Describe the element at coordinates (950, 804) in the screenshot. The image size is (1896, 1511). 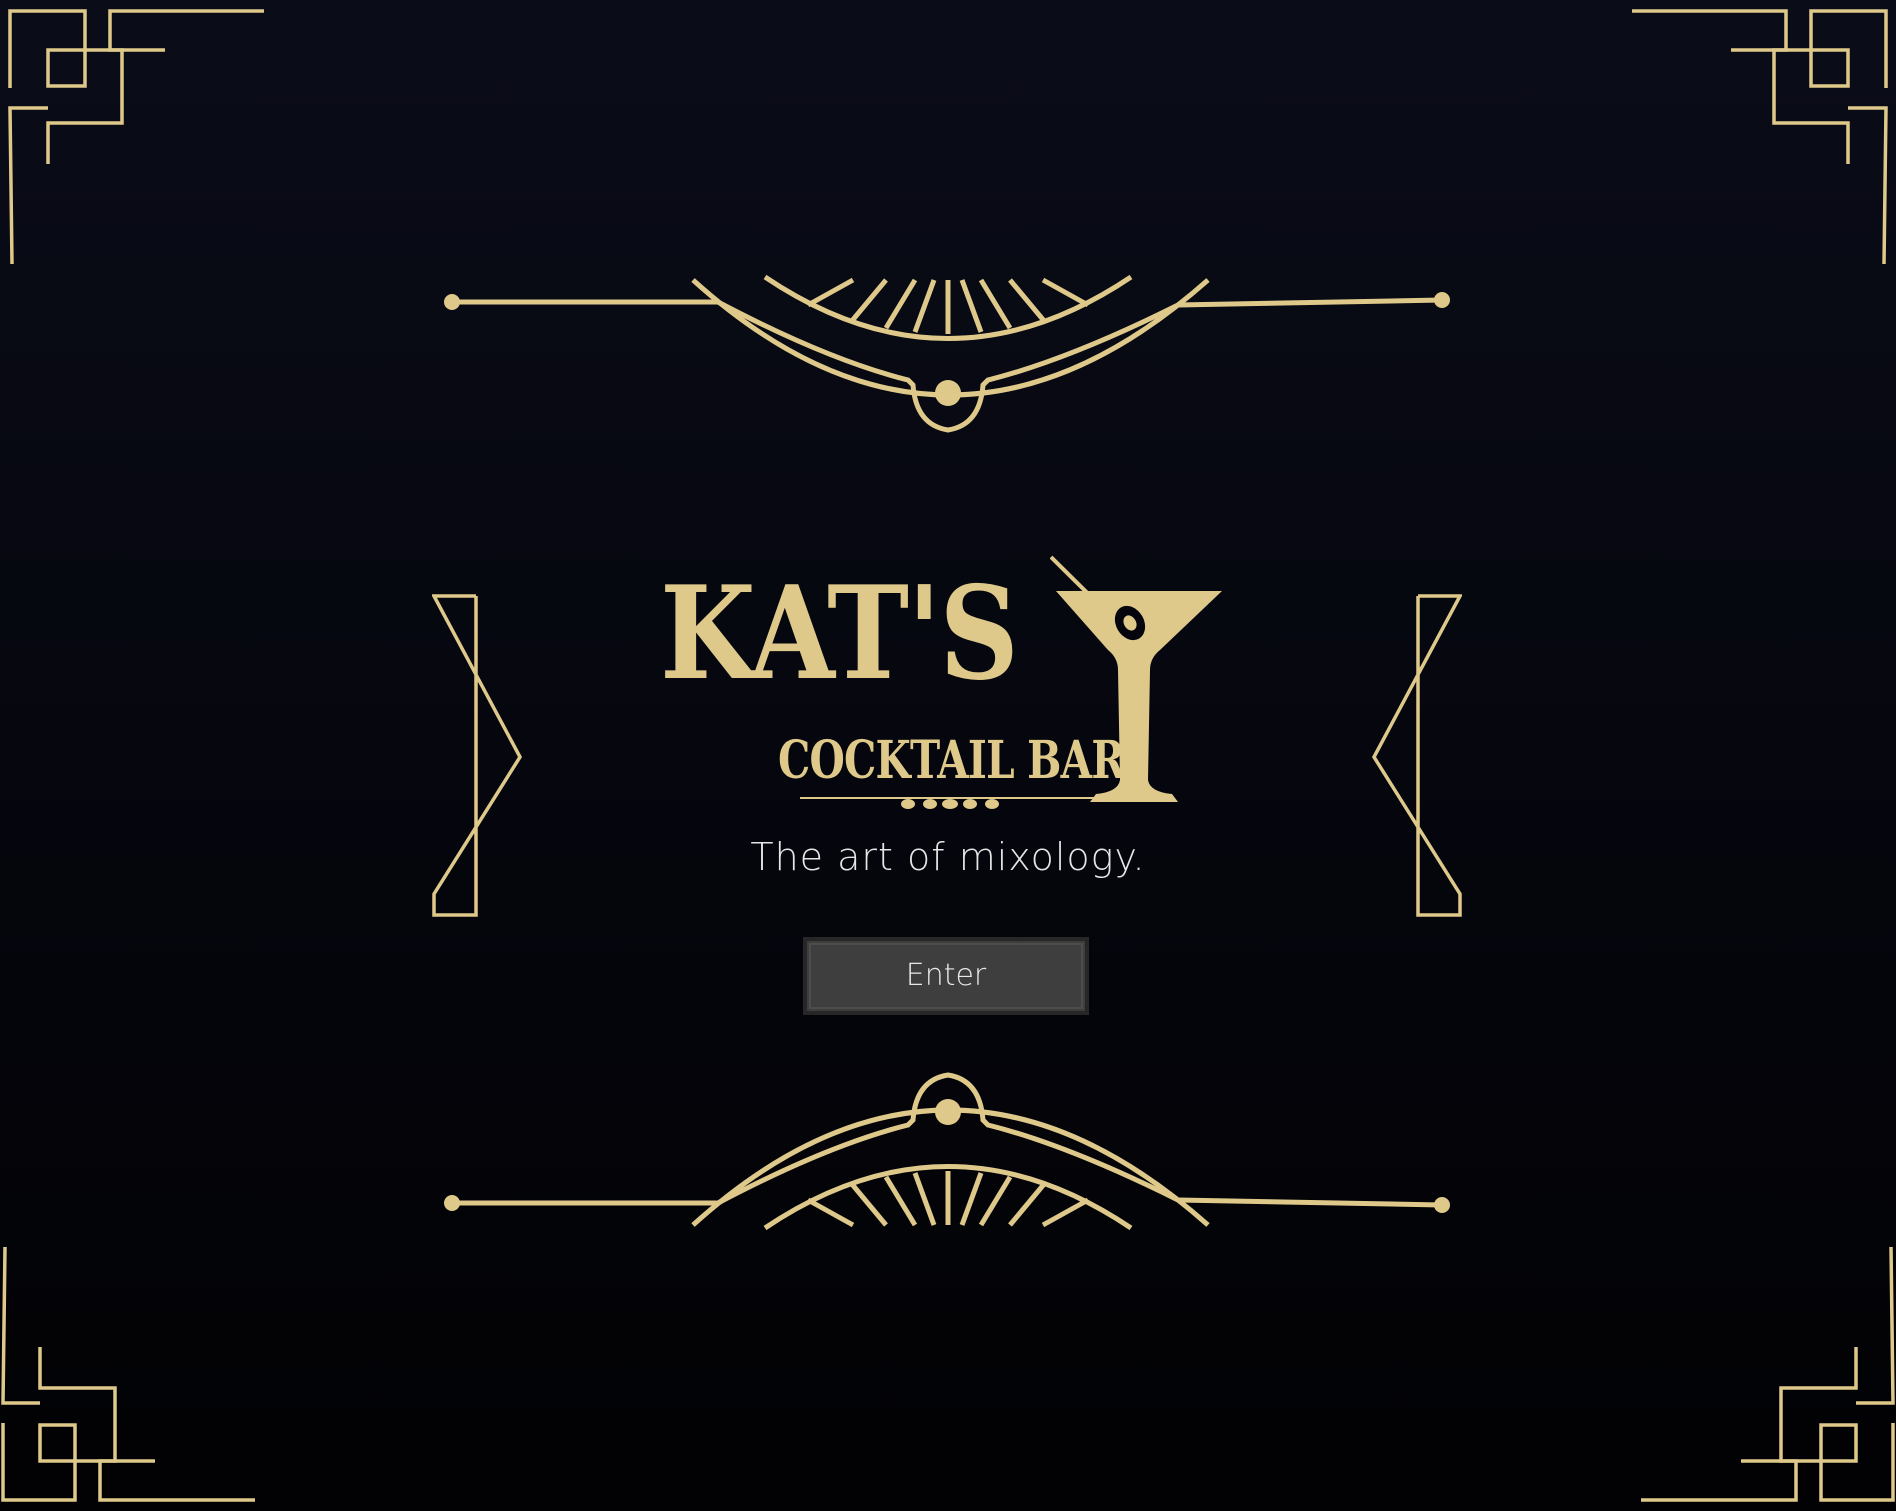
I see `logo-divider` at that location.